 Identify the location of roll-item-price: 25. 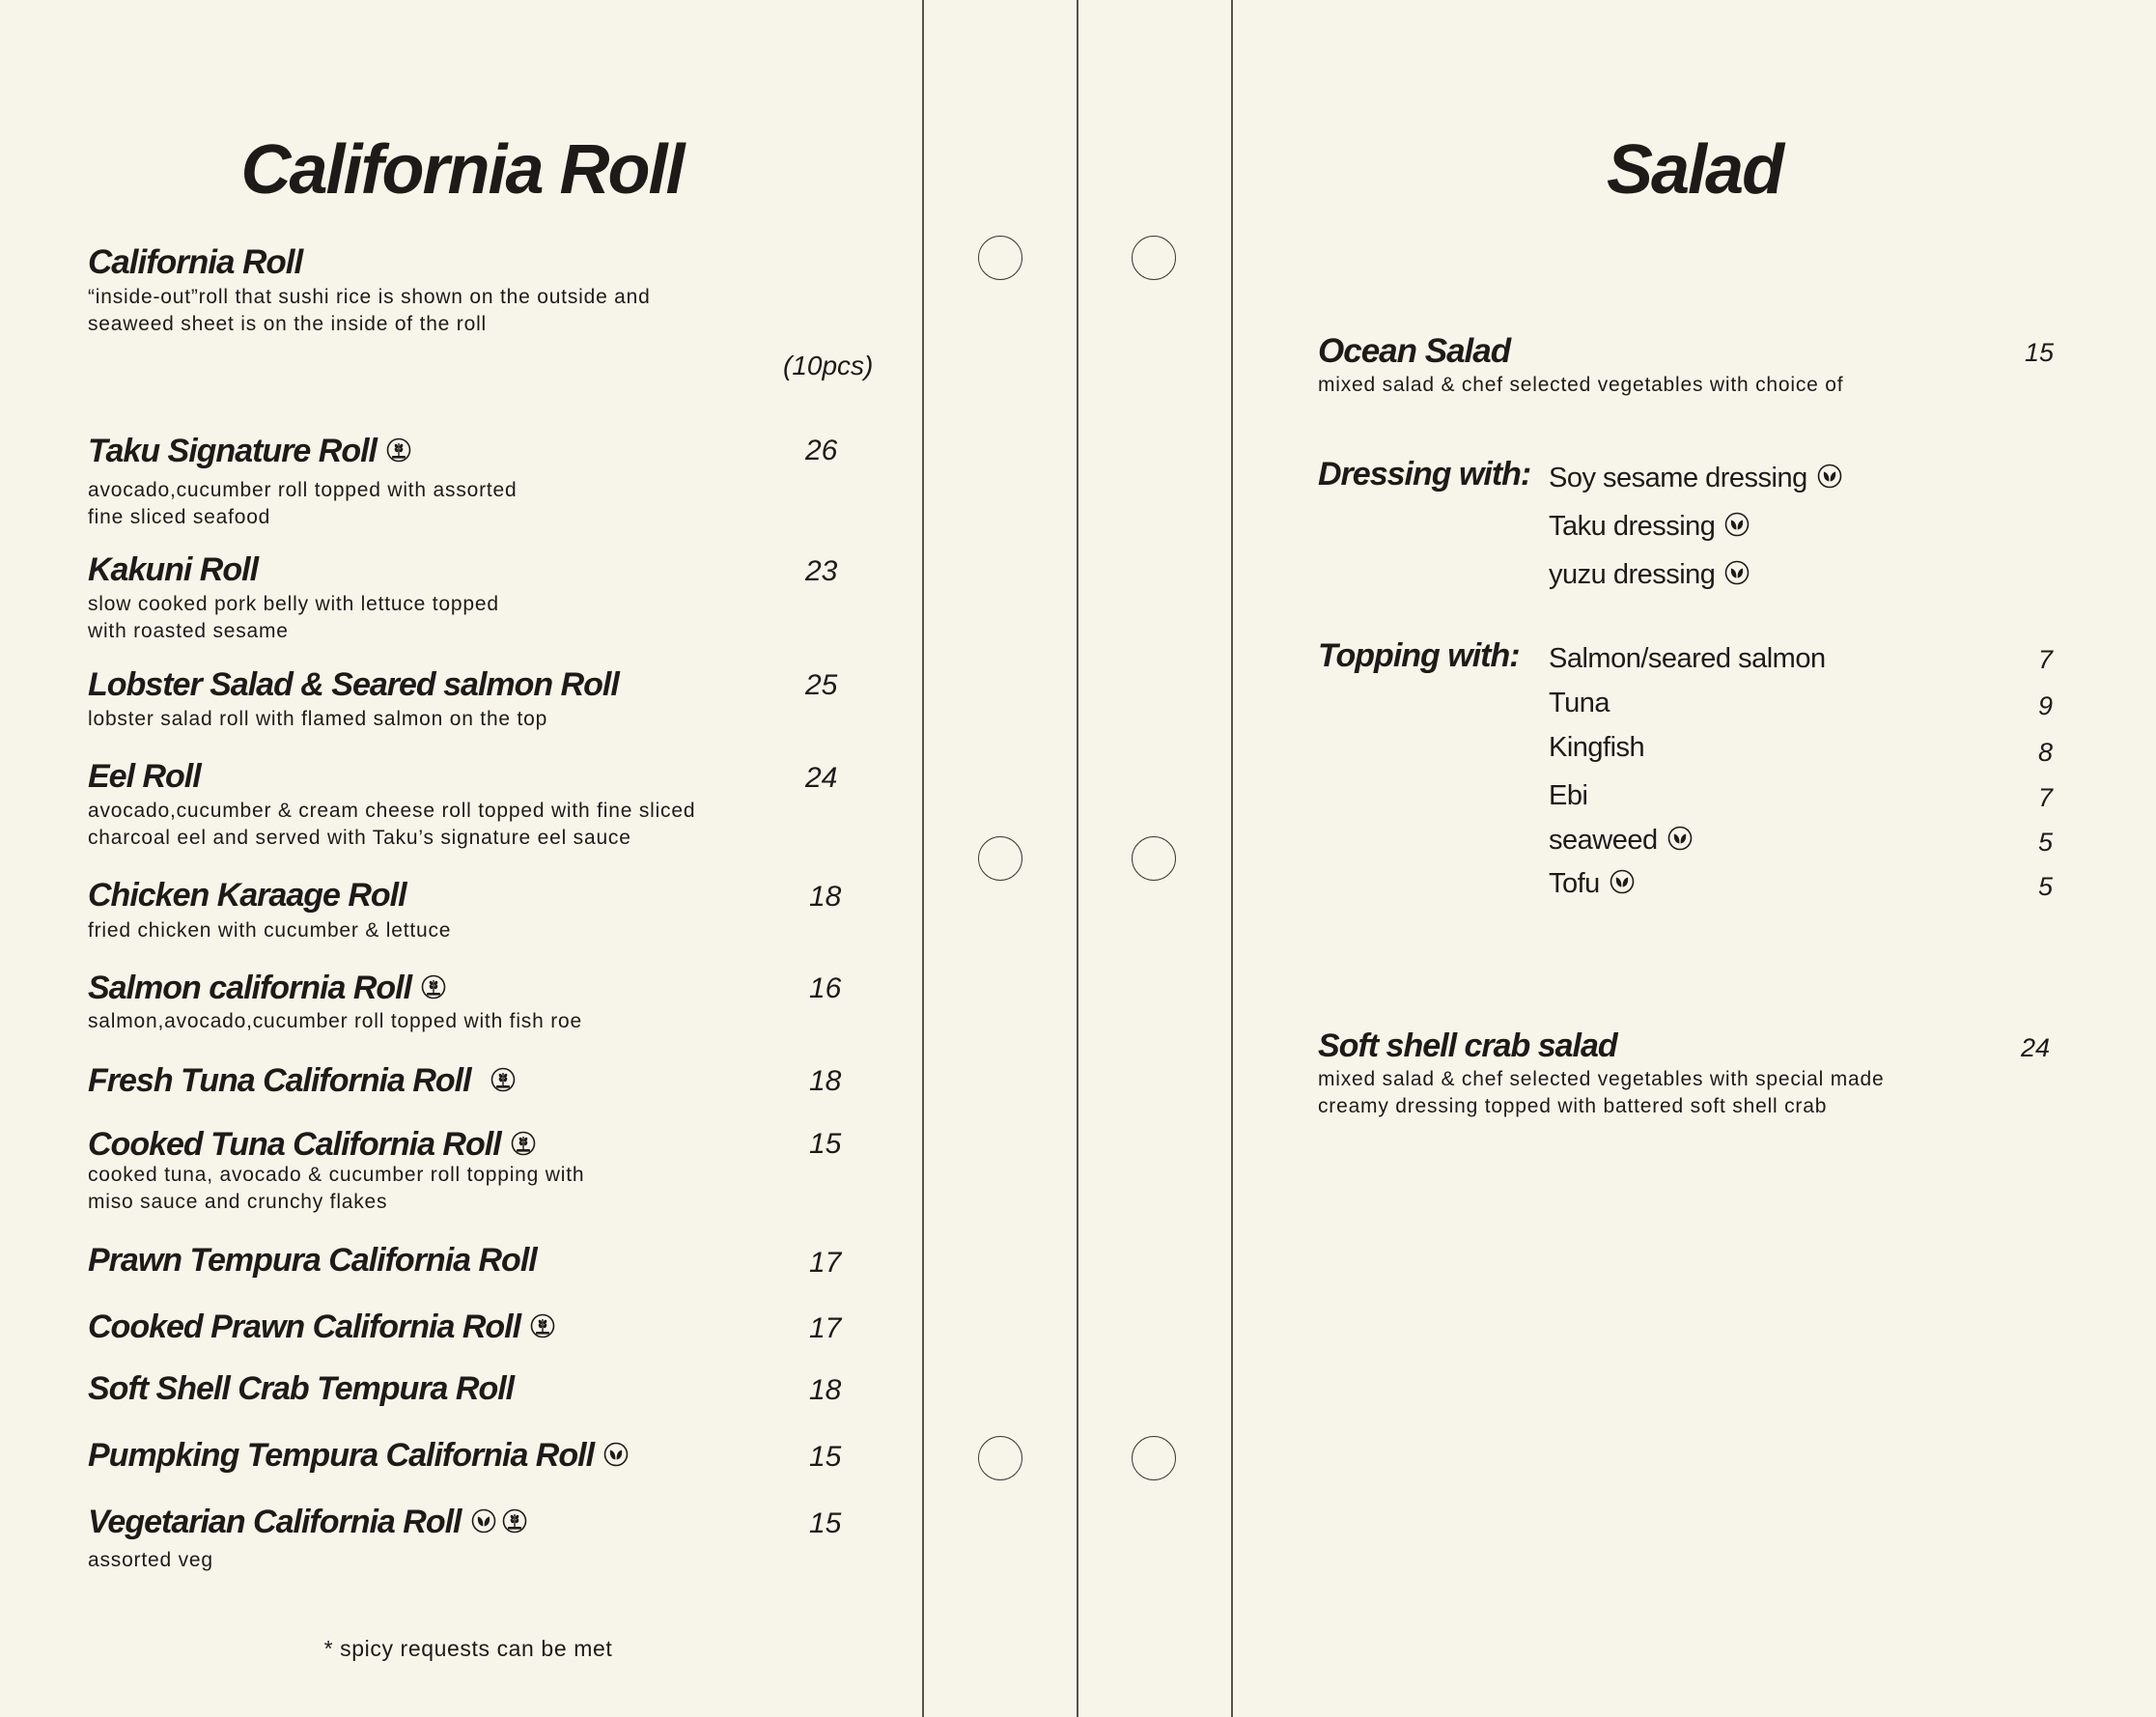
(822, 685).